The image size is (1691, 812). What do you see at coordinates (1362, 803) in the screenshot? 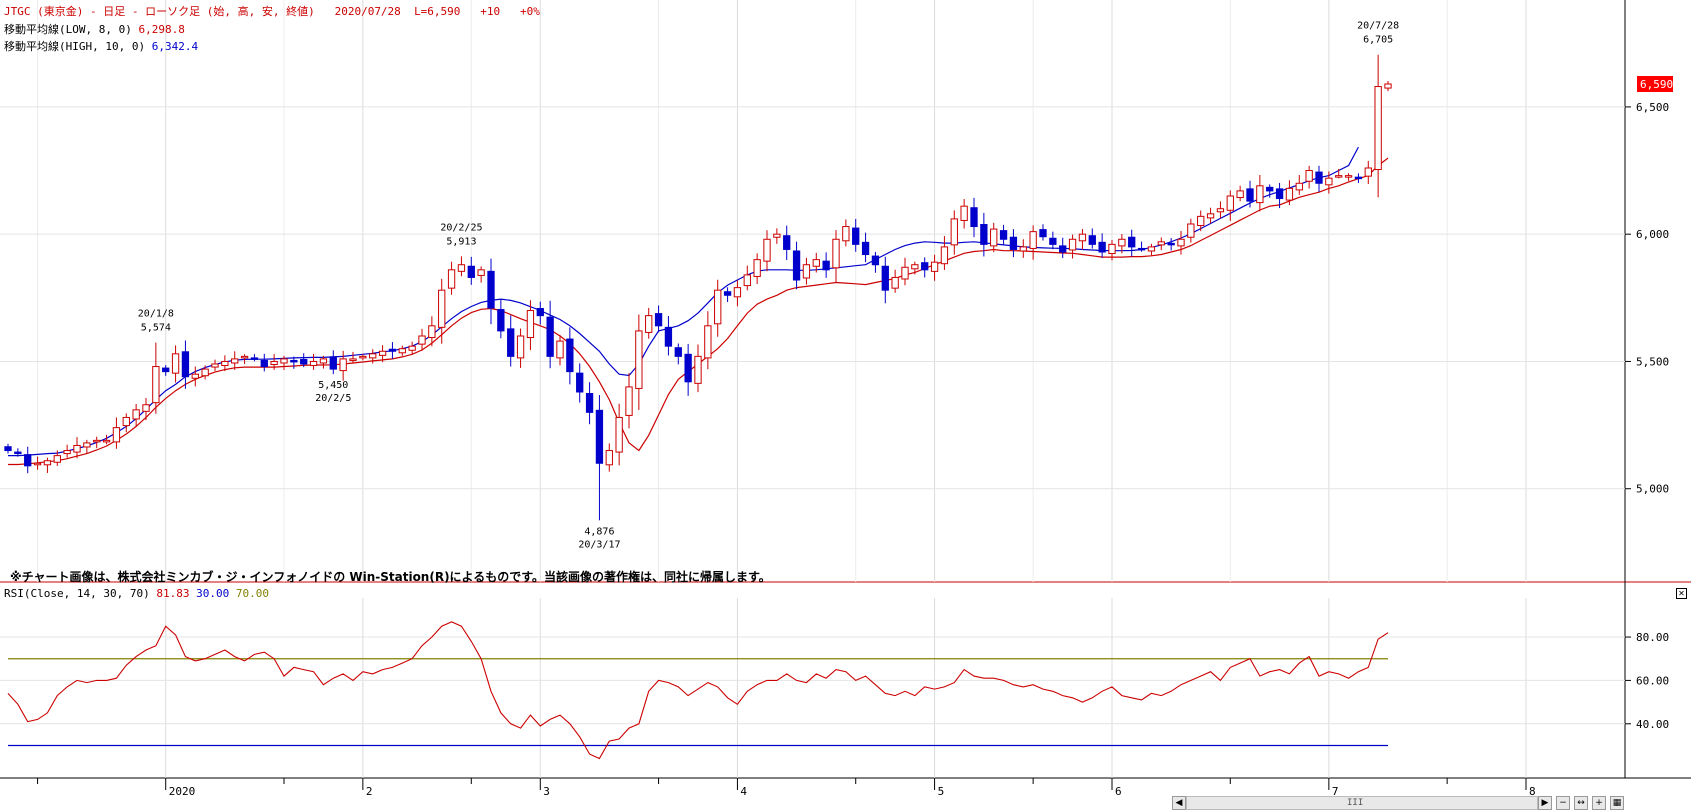
I see `horizontal-scrollbar: III` at bounding box center [1362, 803].